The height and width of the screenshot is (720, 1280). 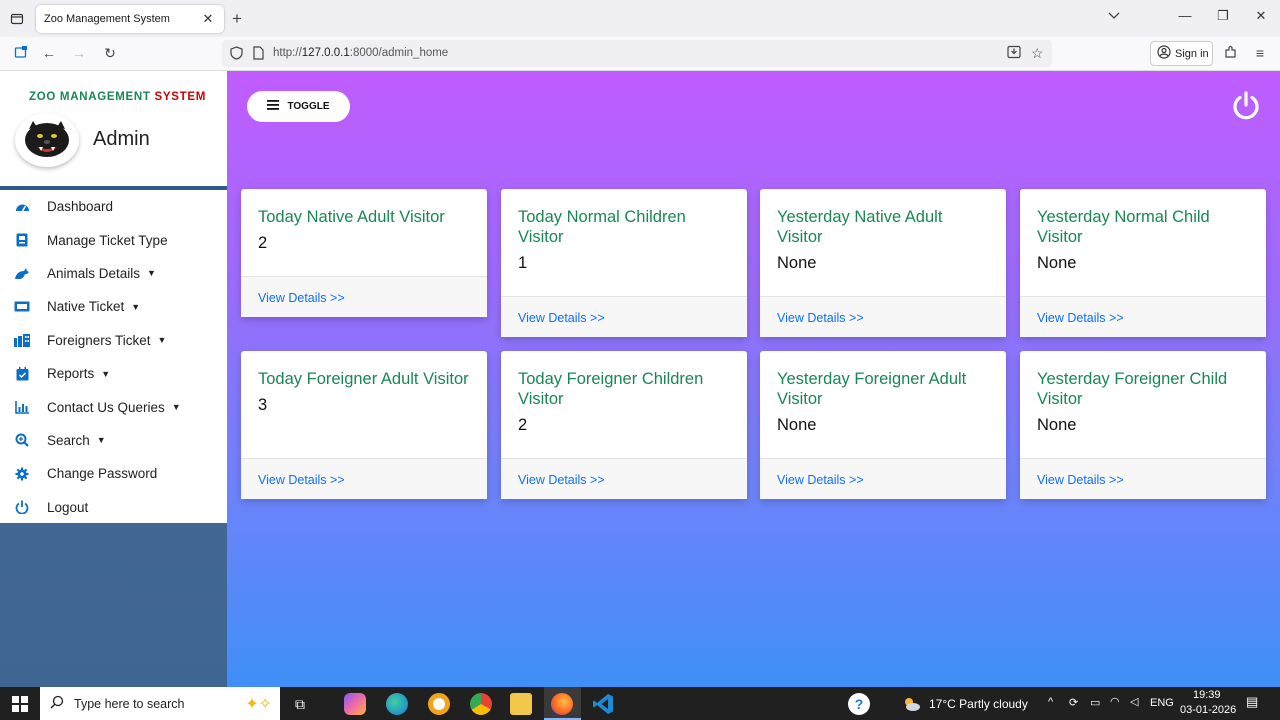 What do you see at coordinates (859, 704) in the screenshot?
I see `help-icon: ?` at bounding box center [859, 704].